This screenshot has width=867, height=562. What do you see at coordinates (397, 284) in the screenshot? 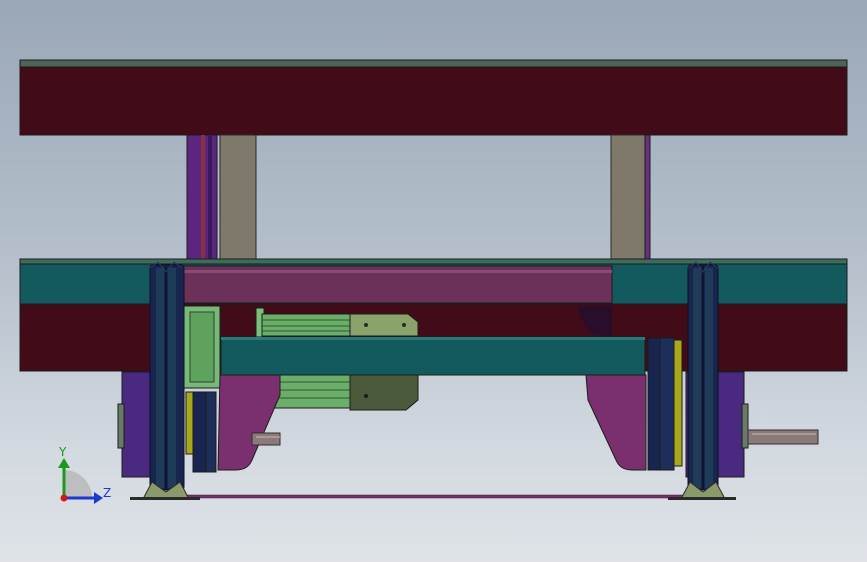
I see `pink-crossmember` at bounding box center [397, 284].